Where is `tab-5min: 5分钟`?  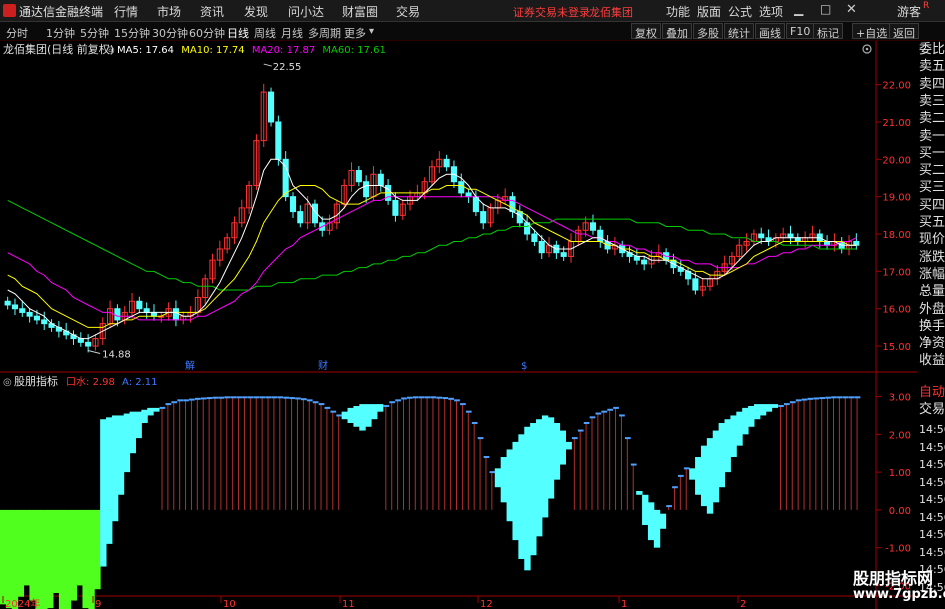 tab-5min: 5分钟 is located at coordinates (94, 33).